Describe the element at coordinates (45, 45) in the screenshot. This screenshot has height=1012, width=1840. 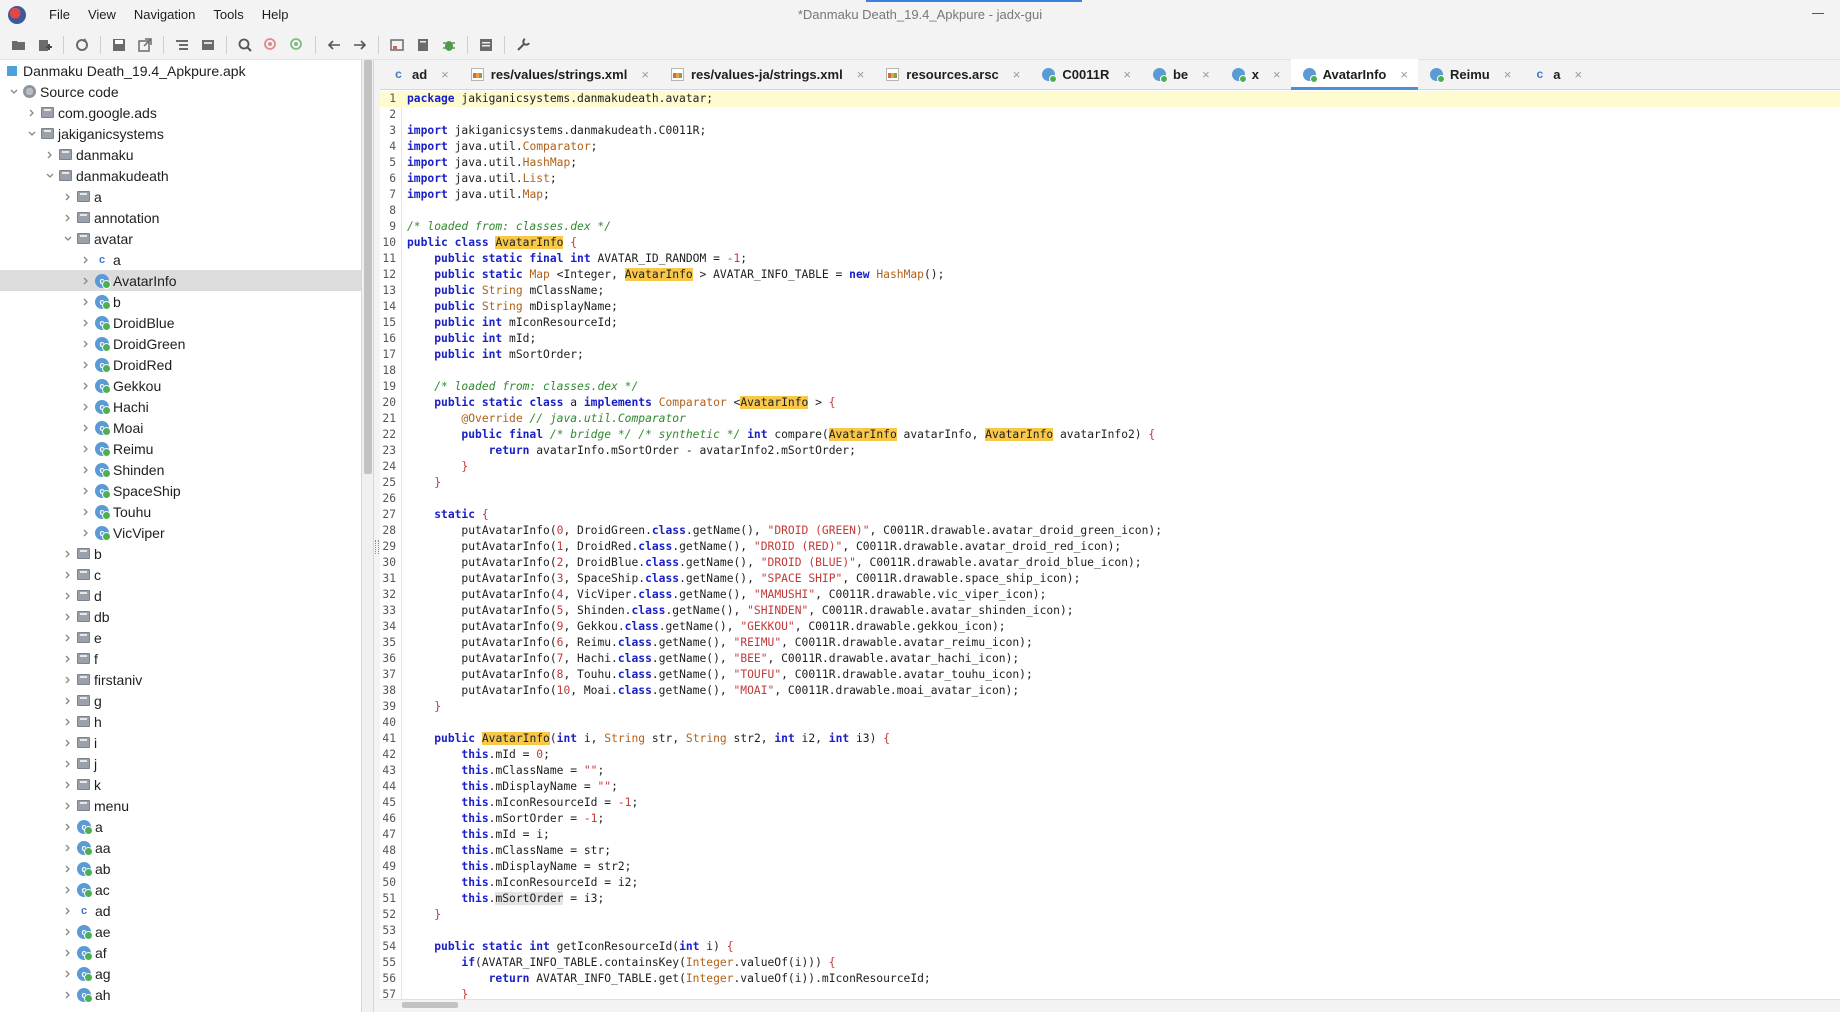
I see `add-files-icon` at that location.